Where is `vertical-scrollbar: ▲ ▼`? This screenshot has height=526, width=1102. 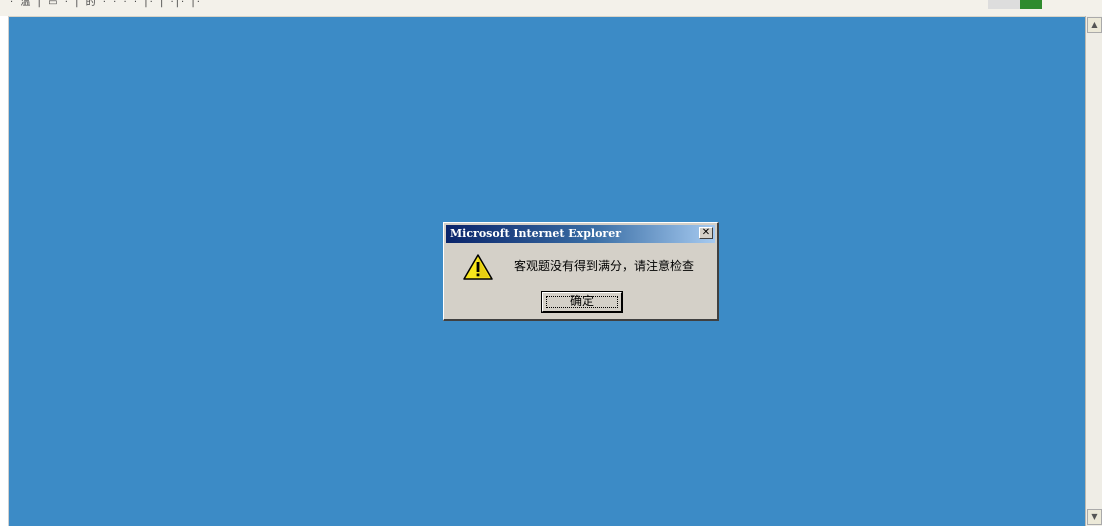
vertical-scrollbar: ▲ ▼ is located at coordinates (1093, 271).